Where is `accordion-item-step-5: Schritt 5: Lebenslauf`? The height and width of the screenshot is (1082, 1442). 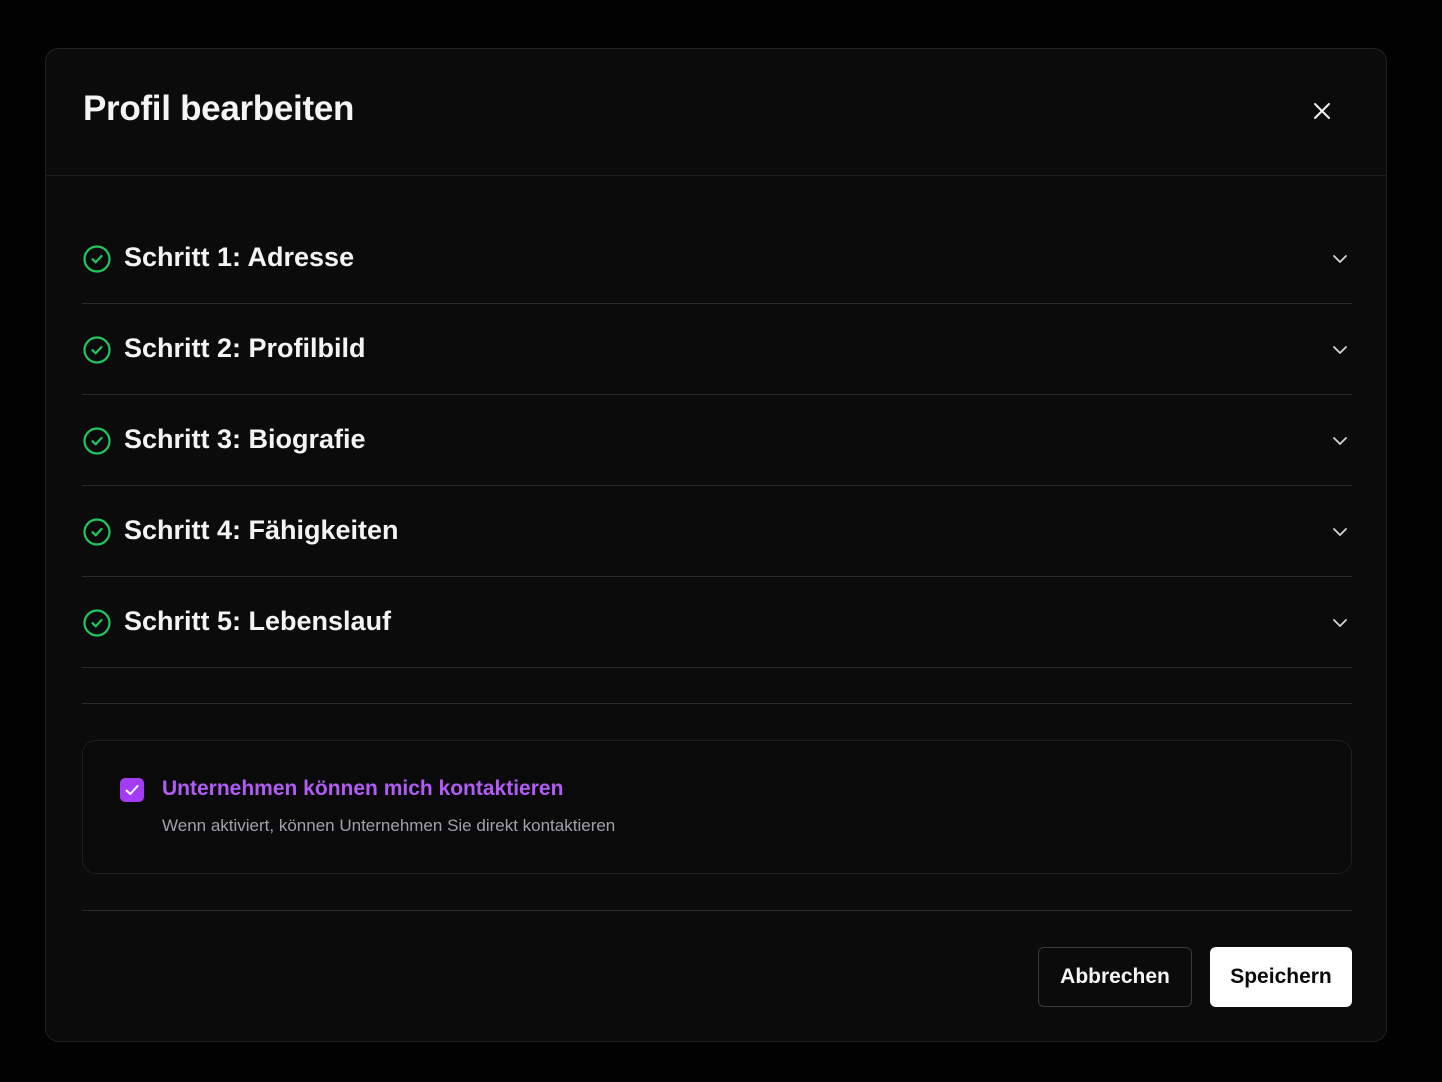
accordion-item-step-5: Schritt 5: Lebenslauf is located at coordinates (717, 622).